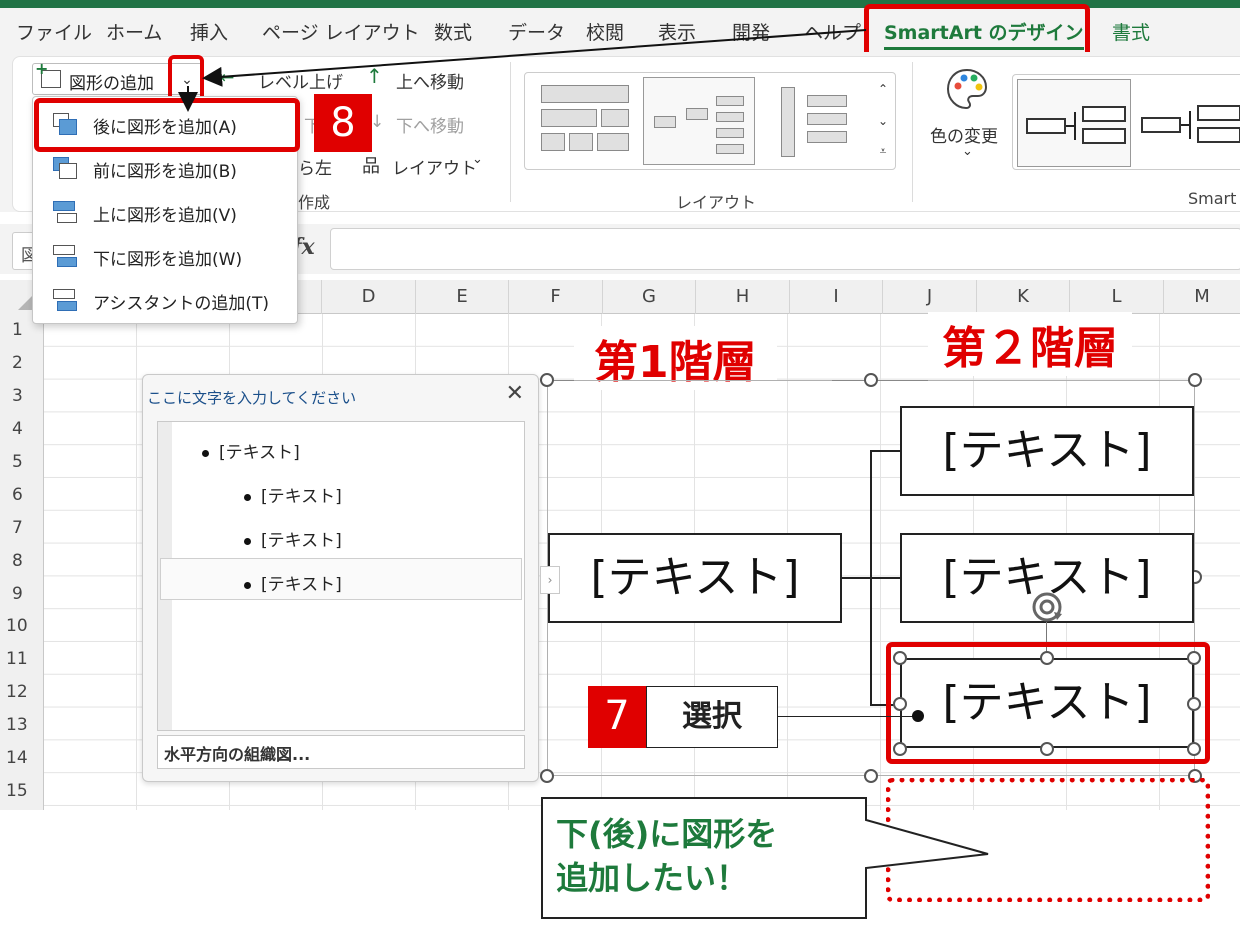  What do you see at coordinates (314, 202) in the screenshot?
I see `create-group-label: 作成` at bounding box center [314, 202].